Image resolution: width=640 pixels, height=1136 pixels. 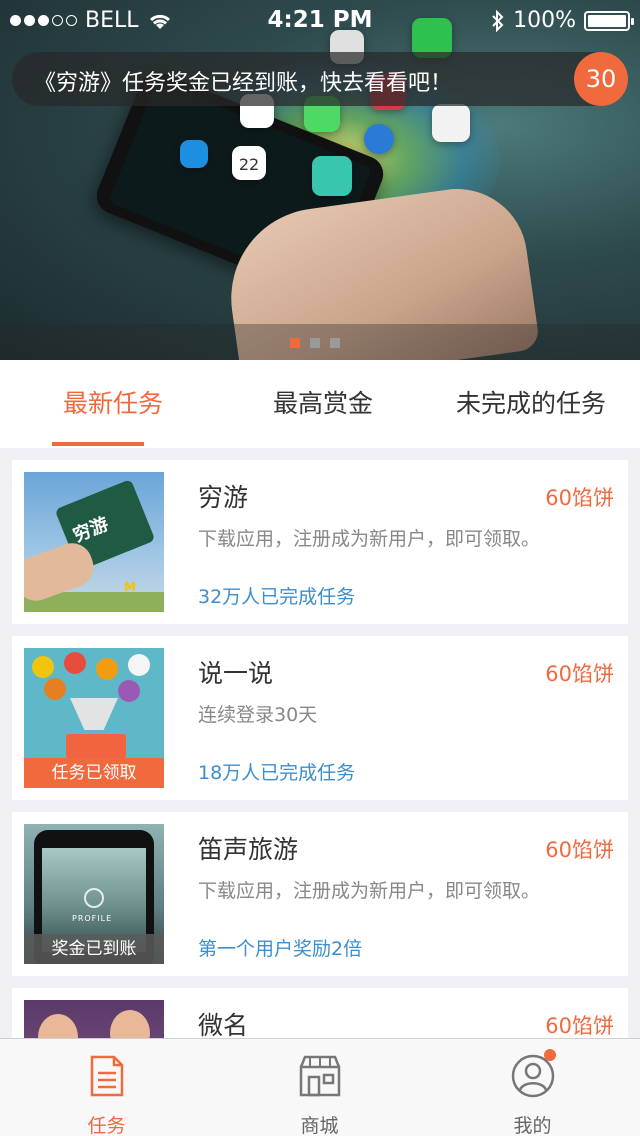 What do you see at coordinates (98, 444) in the screenshot?
I see `active-tab-indicator` at bounding box center [98, 444].